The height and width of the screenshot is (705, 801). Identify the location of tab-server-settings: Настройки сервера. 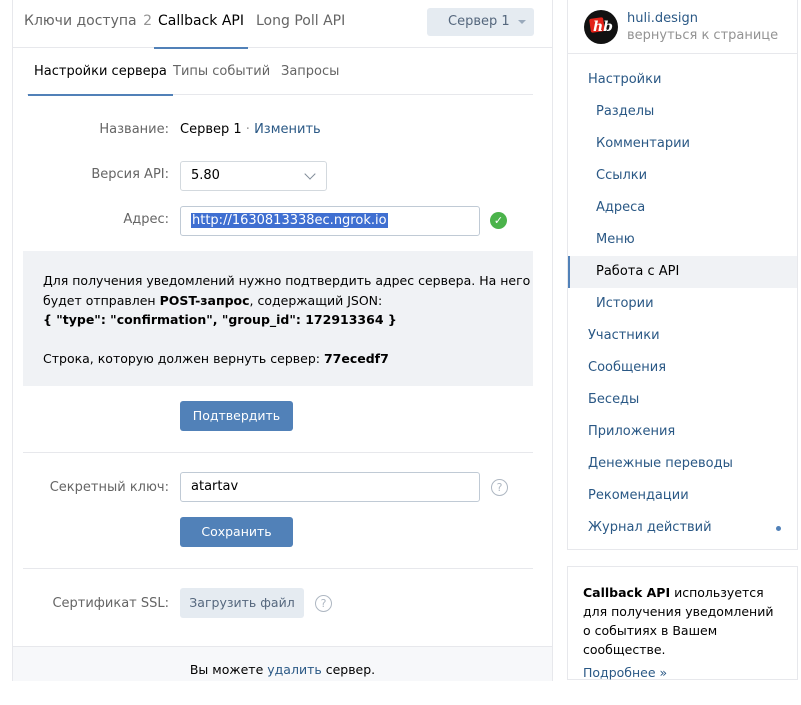
(100, 72).